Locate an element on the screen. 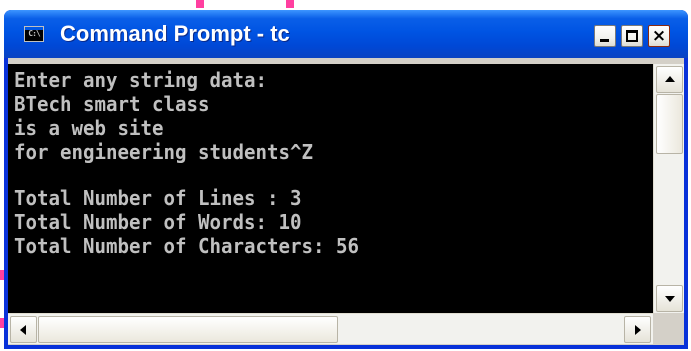 This screenshot has height=351, width=691. arrow-up-icon is located at coordinates (670, 79).